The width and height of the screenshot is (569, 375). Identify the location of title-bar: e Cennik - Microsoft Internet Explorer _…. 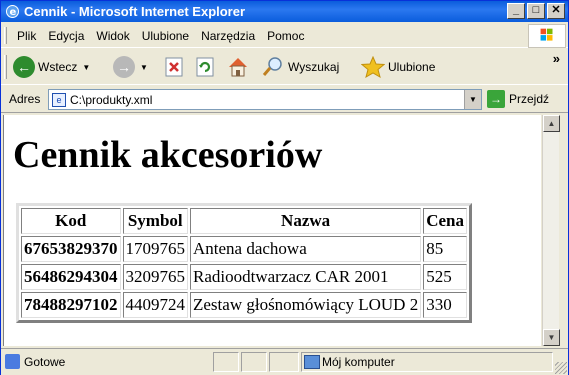
(284, 11).